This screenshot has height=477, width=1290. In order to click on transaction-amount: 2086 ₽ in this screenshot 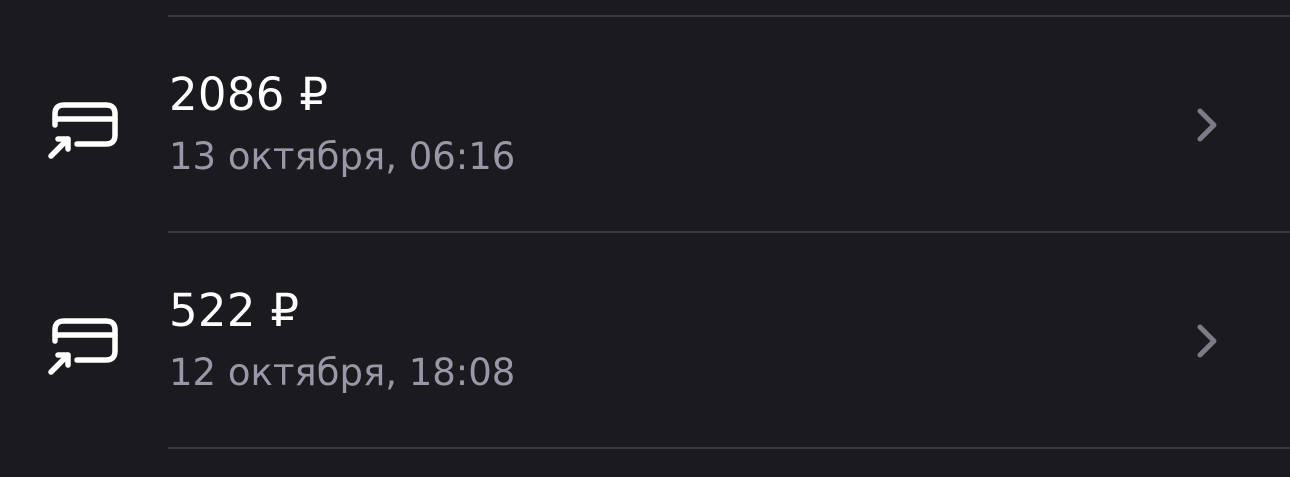, I will do `click(249, 94)`.